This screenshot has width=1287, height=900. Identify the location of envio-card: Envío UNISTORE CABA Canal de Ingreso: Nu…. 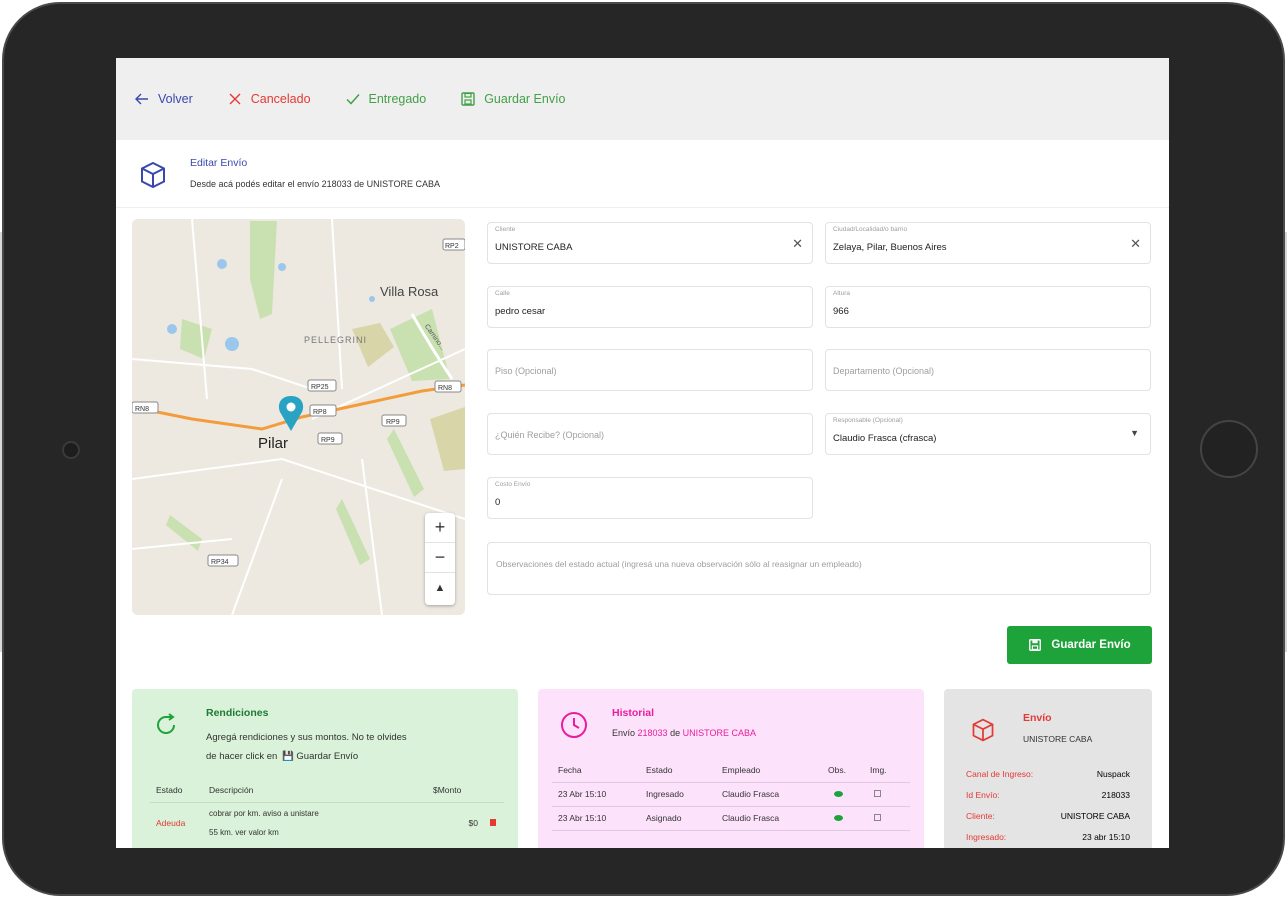
(1048, 768).